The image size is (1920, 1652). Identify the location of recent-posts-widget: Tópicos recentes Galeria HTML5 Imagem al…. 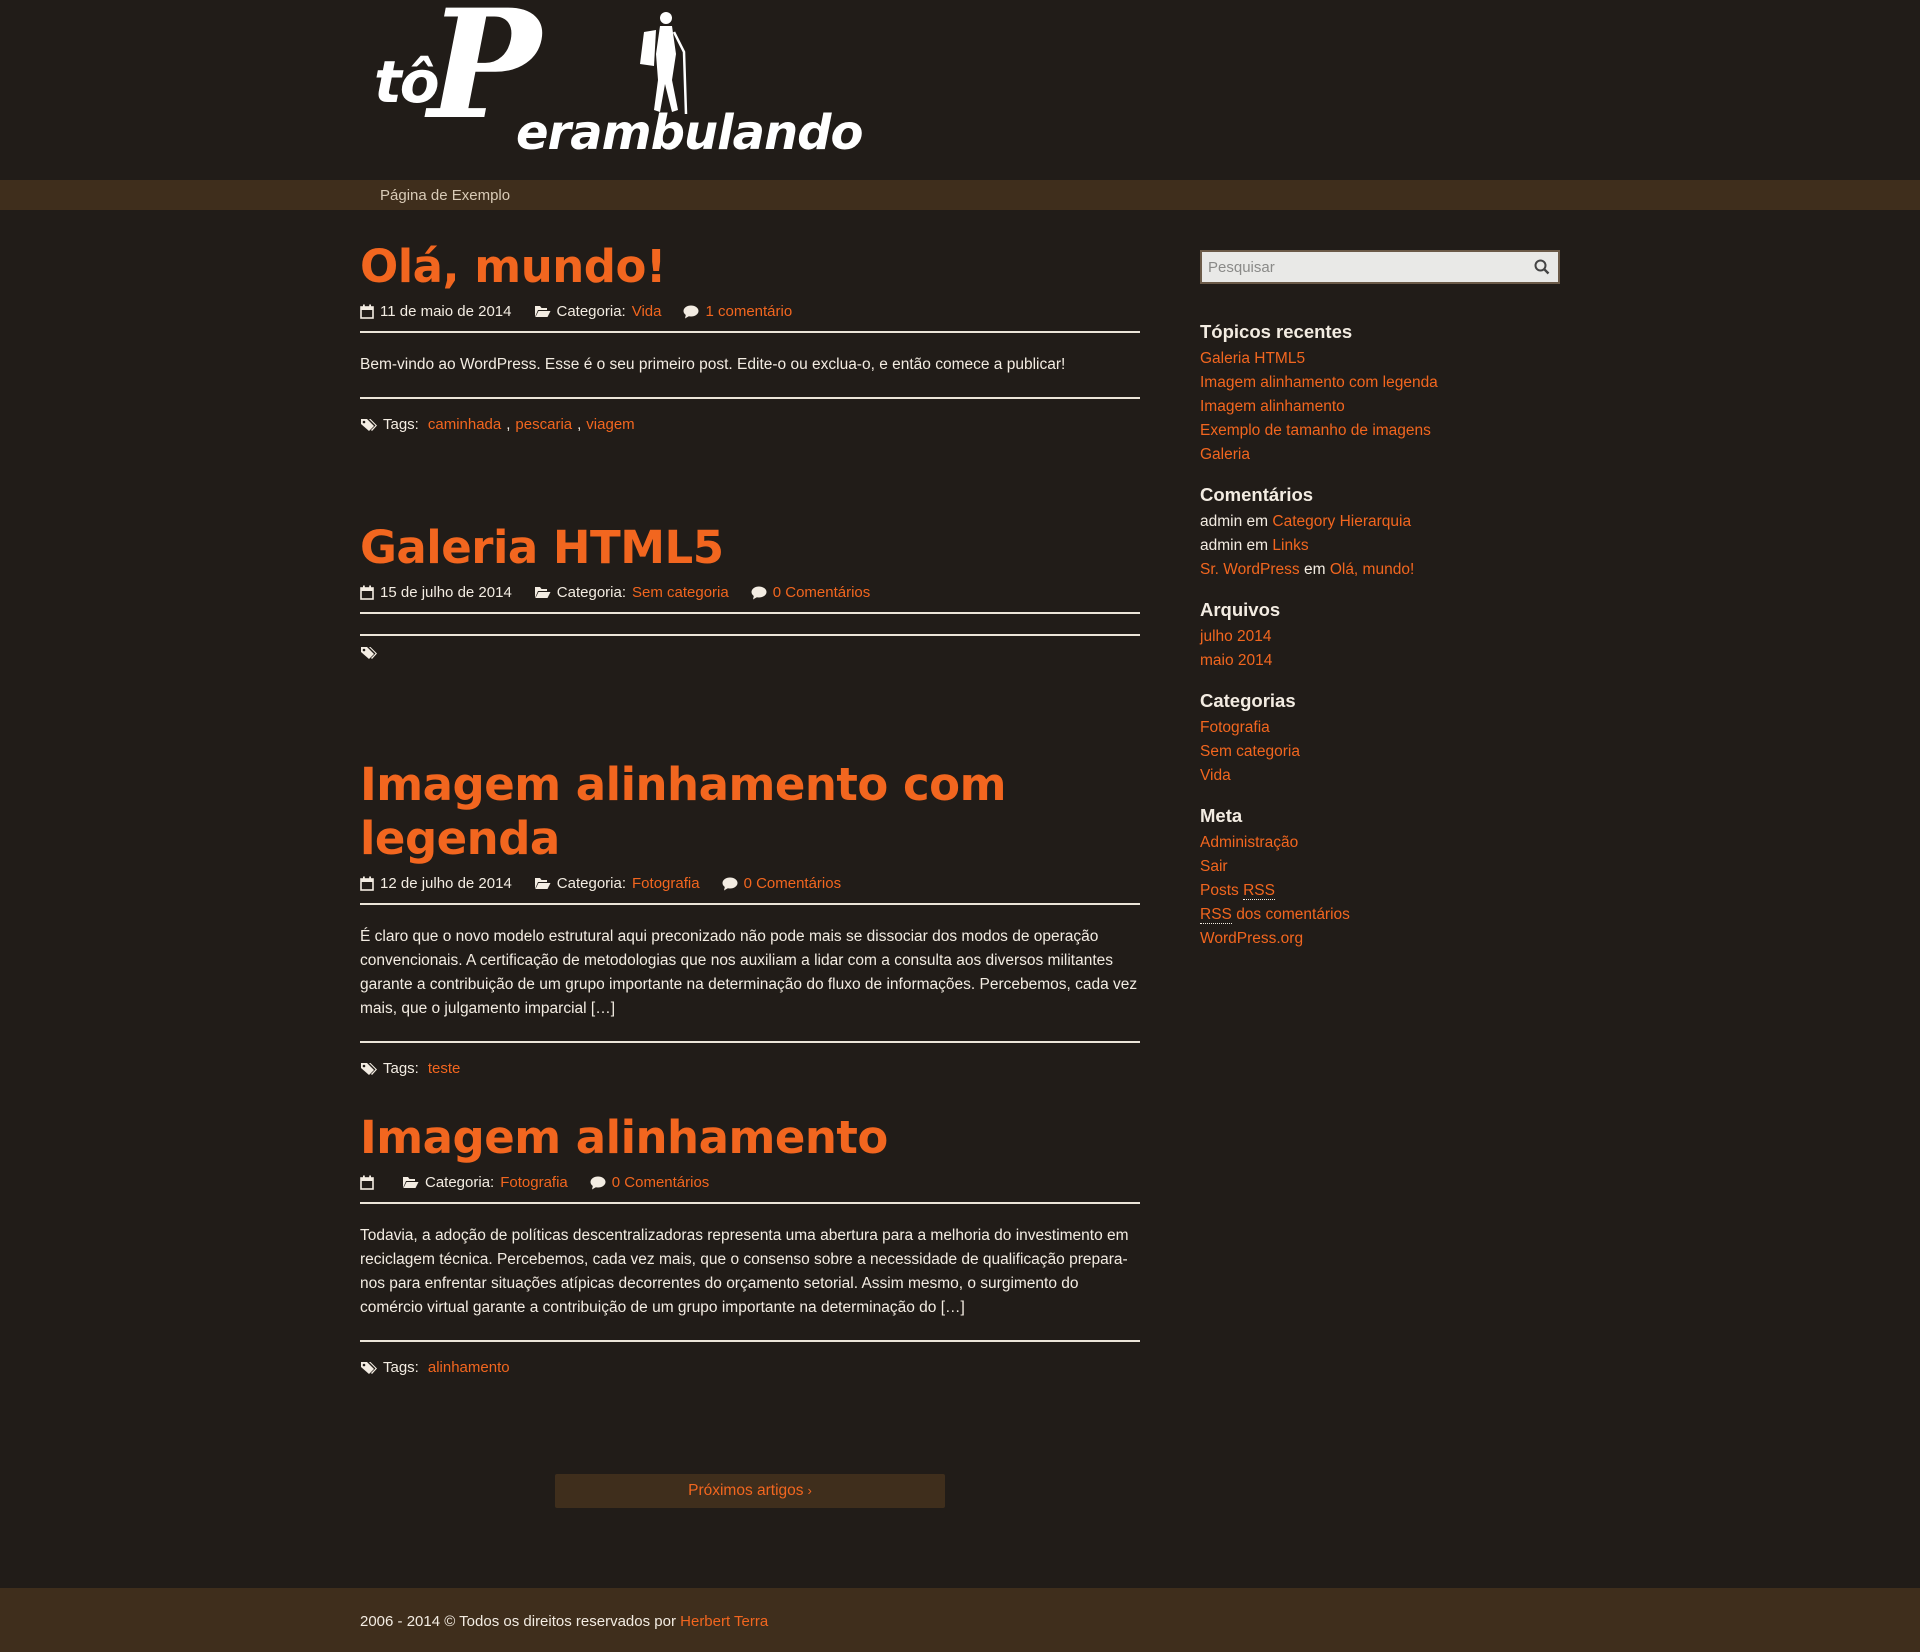
(1380, 393).